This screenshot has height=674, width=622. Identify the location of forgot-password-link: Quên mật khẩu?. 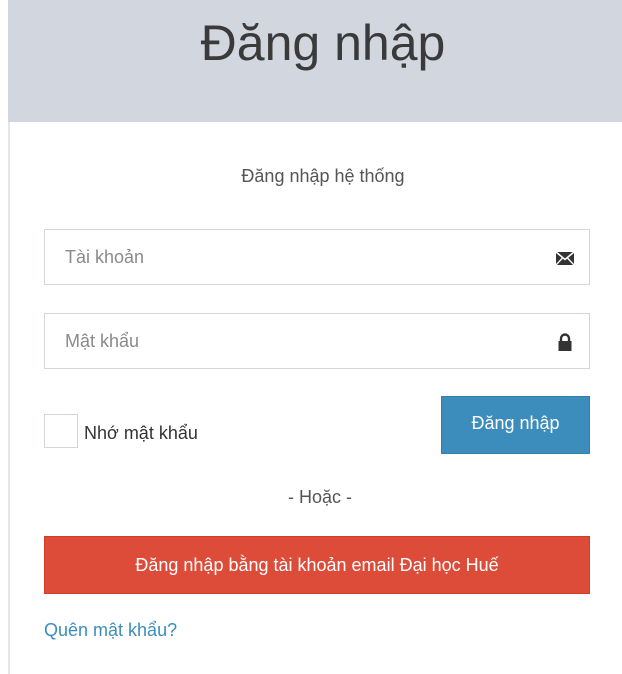
(110, 630).